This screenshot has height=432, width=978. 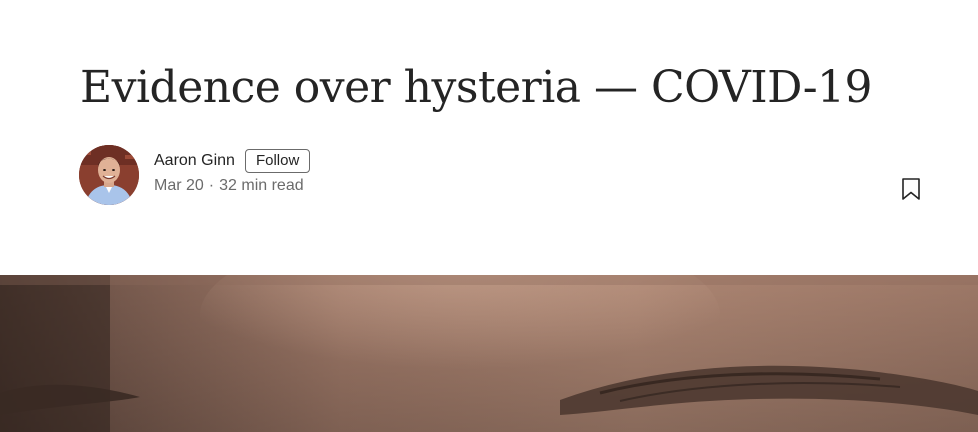 I want to click on author-row: Aaron Ginn Follow, so click(x=232, y=161).